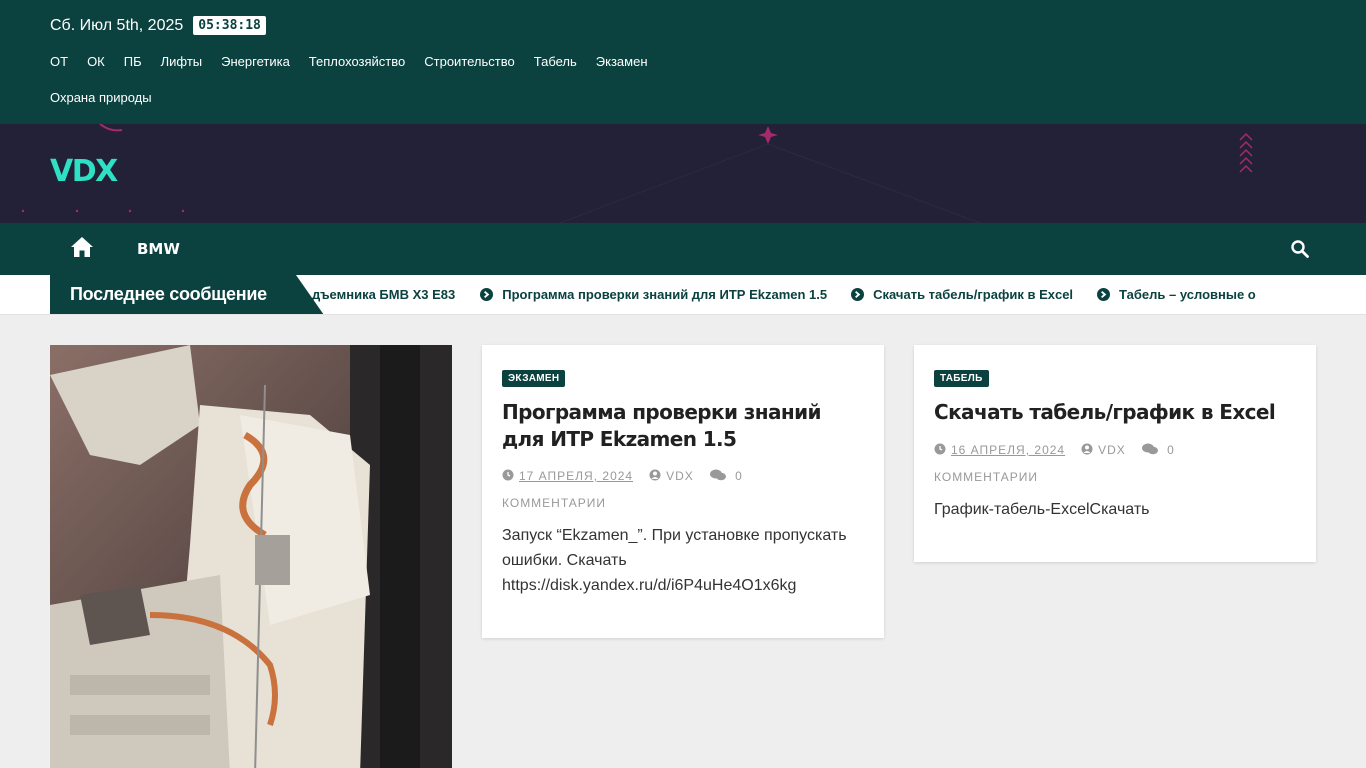 Image resolution: width=1366 pixels, height=768 pixels. I want to click on post-date: 16 АПРЕЛЯ, 2024, so click(1008, 450).